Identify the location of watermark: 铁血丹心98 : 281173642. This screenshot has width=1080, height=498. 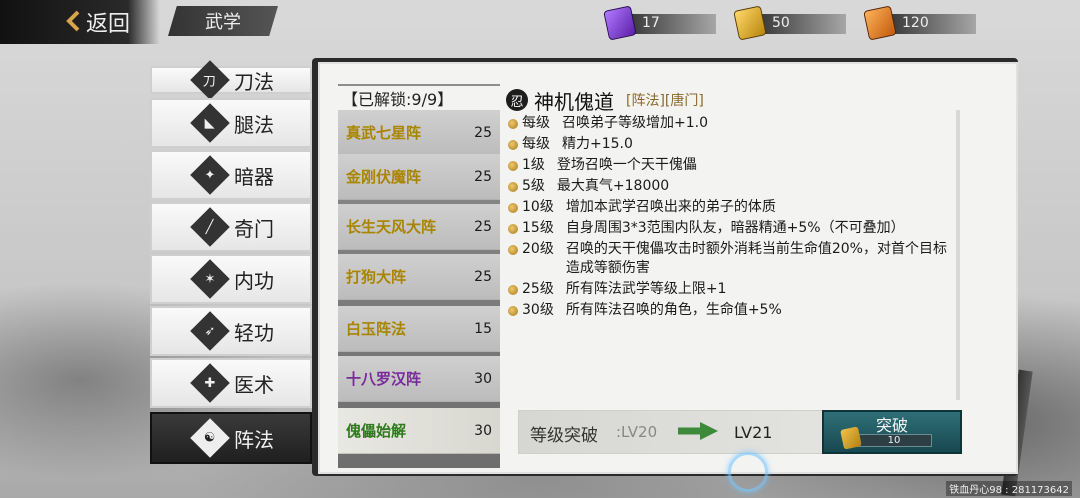
(1009, 488).